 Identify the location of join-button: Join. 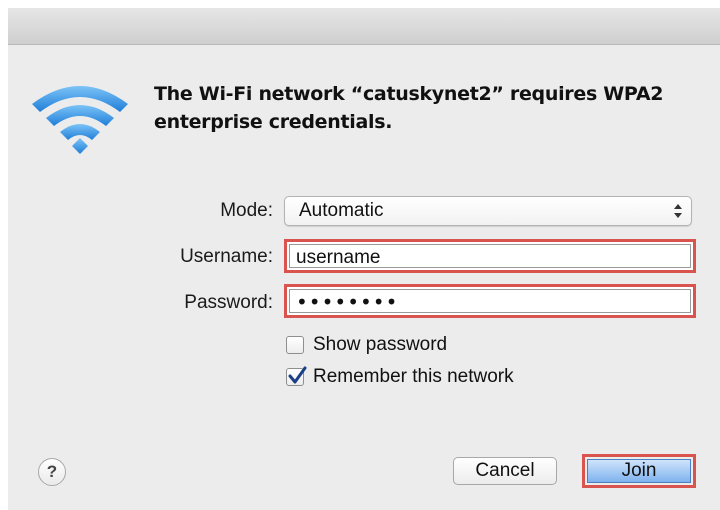
(639, 471).